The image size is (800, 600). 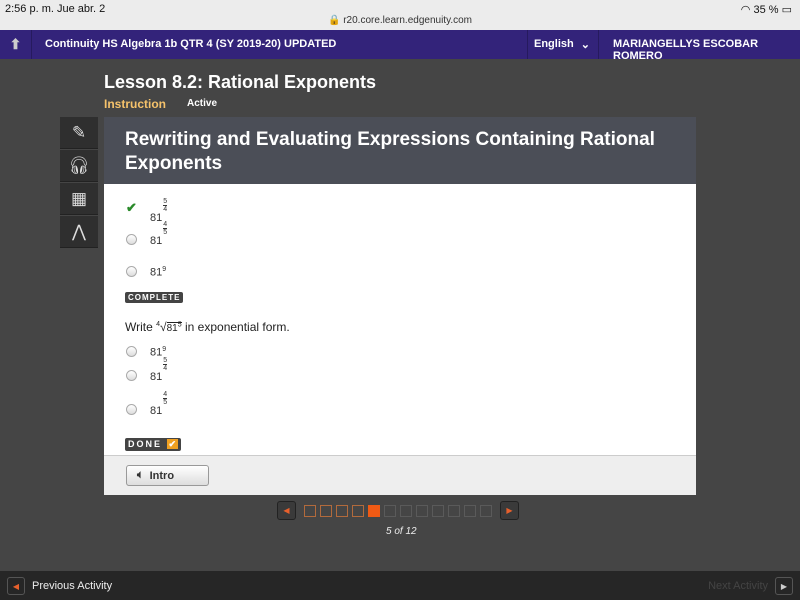 What do you see at coordinates (240, 82) in the screenshot?
I see `page-title: Lesson 8.2: Rational Exponents` at bounding box center [240, 82].